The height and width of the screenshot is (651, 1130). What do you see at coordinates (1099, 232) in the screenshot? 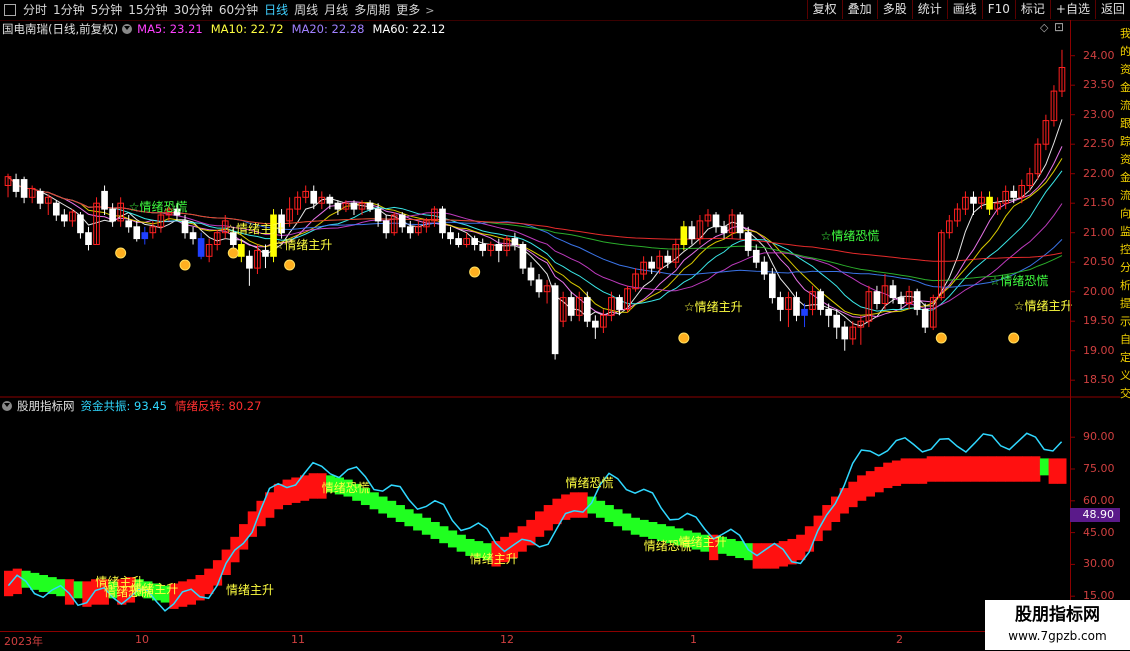
I see `price-tick-label: 21.00` at bounding box center [1099, 232].